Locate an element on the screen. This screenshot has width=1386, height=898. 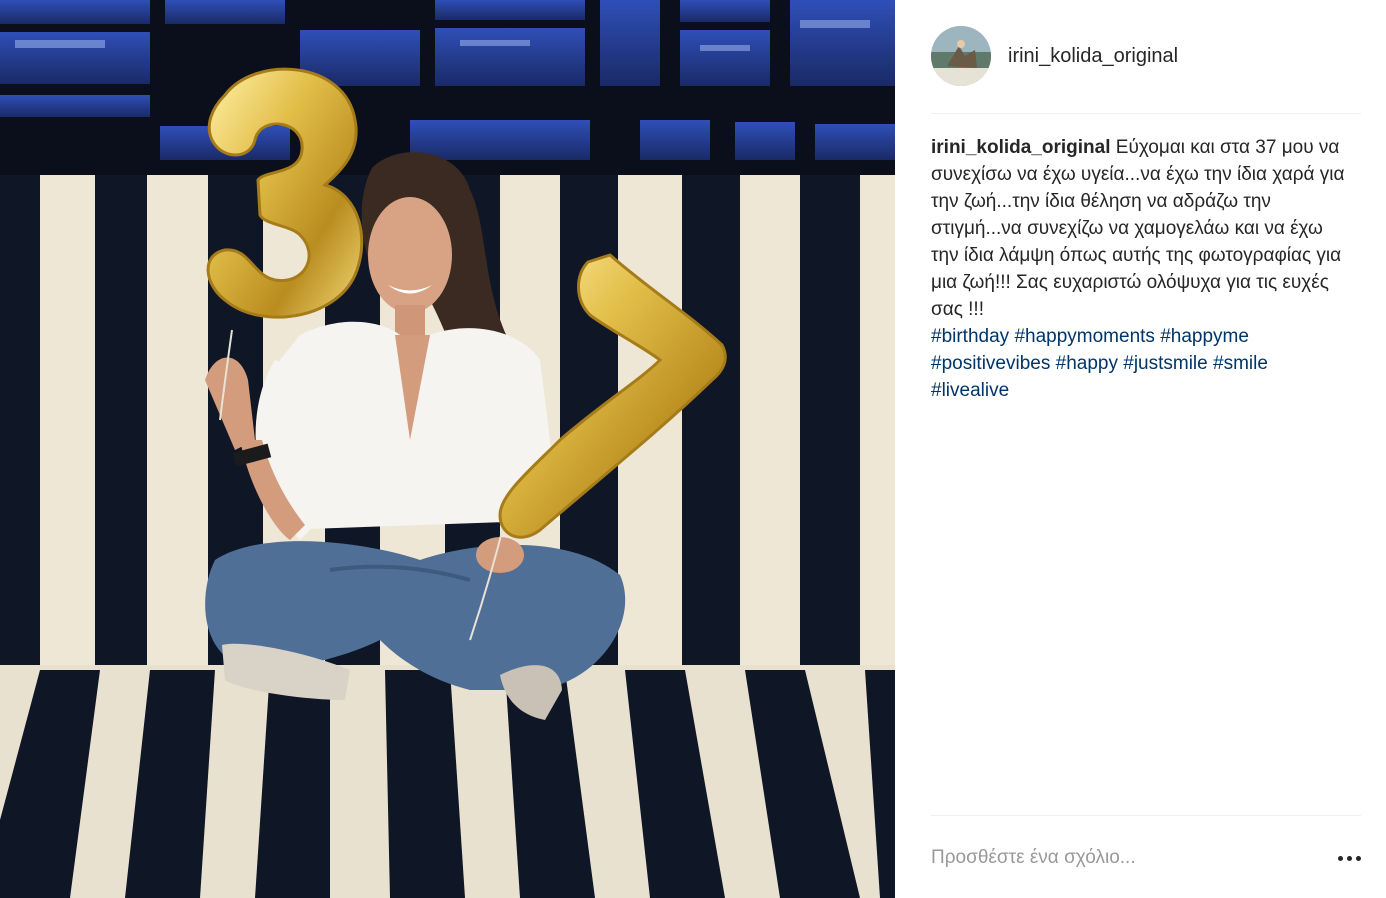
hashtag-link: #justsmile is located at coordinates (1165, 363).